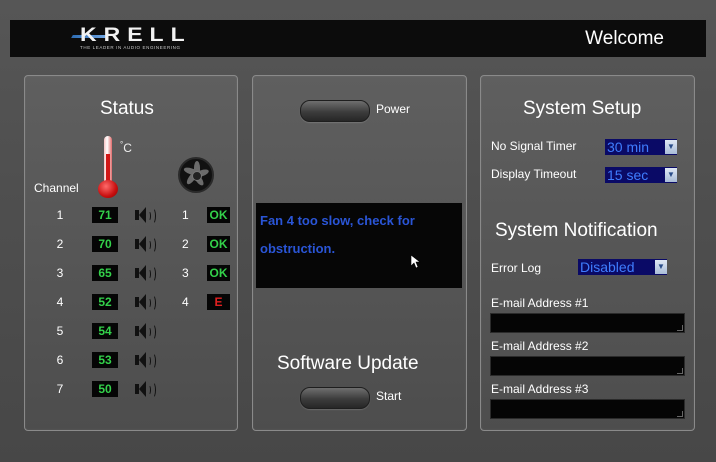 The image size is (716, 462). Describe the element at coordinates (60, 331) in the screenshot. I see `channel-number: 5` at that location.